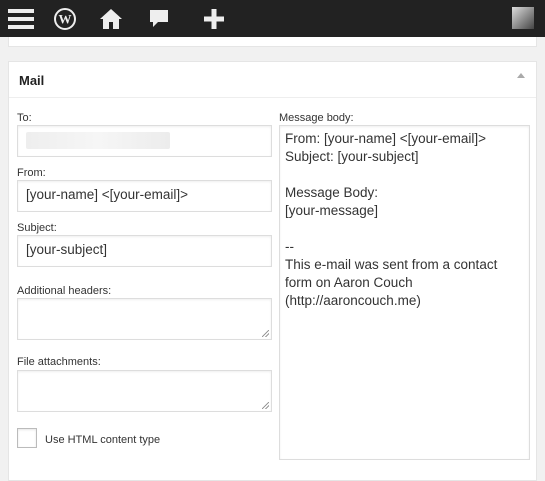  What do you see at coordinates (144, 319) in the screenshot?
I see `additional-headers-textarea` at bounding box center [144, 319].